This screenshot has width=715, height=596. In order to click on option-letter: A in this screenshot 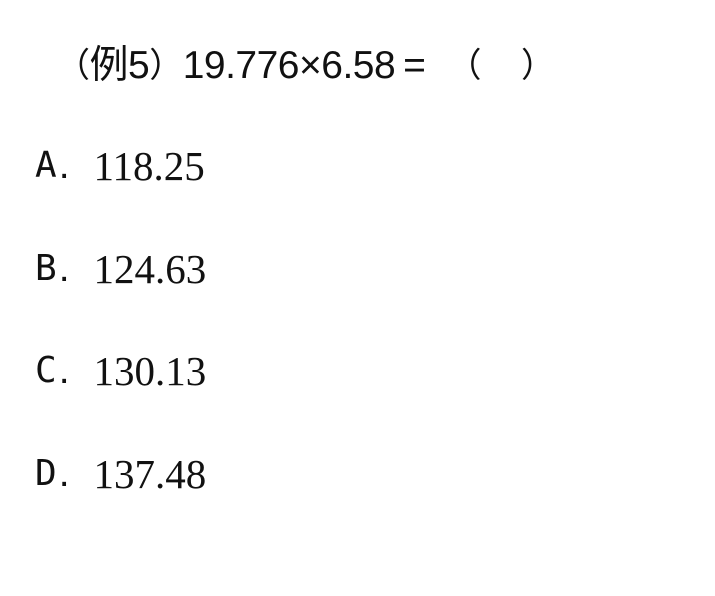, I will do `click(46, 165)`.